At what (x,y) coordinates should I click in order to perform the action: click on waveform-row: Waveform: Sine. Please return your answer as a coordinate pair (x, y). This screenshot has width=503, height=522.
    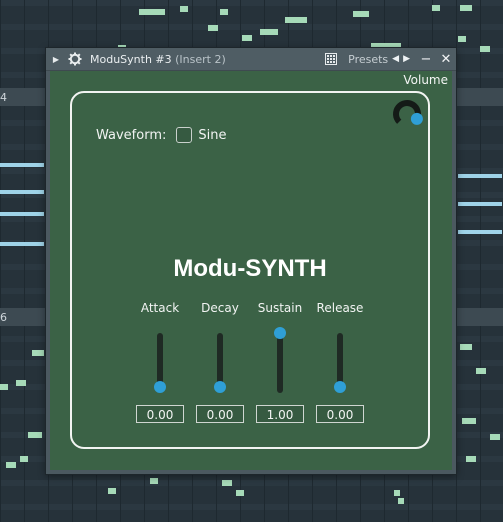
    Looking at the image, I should click on (161, 135).